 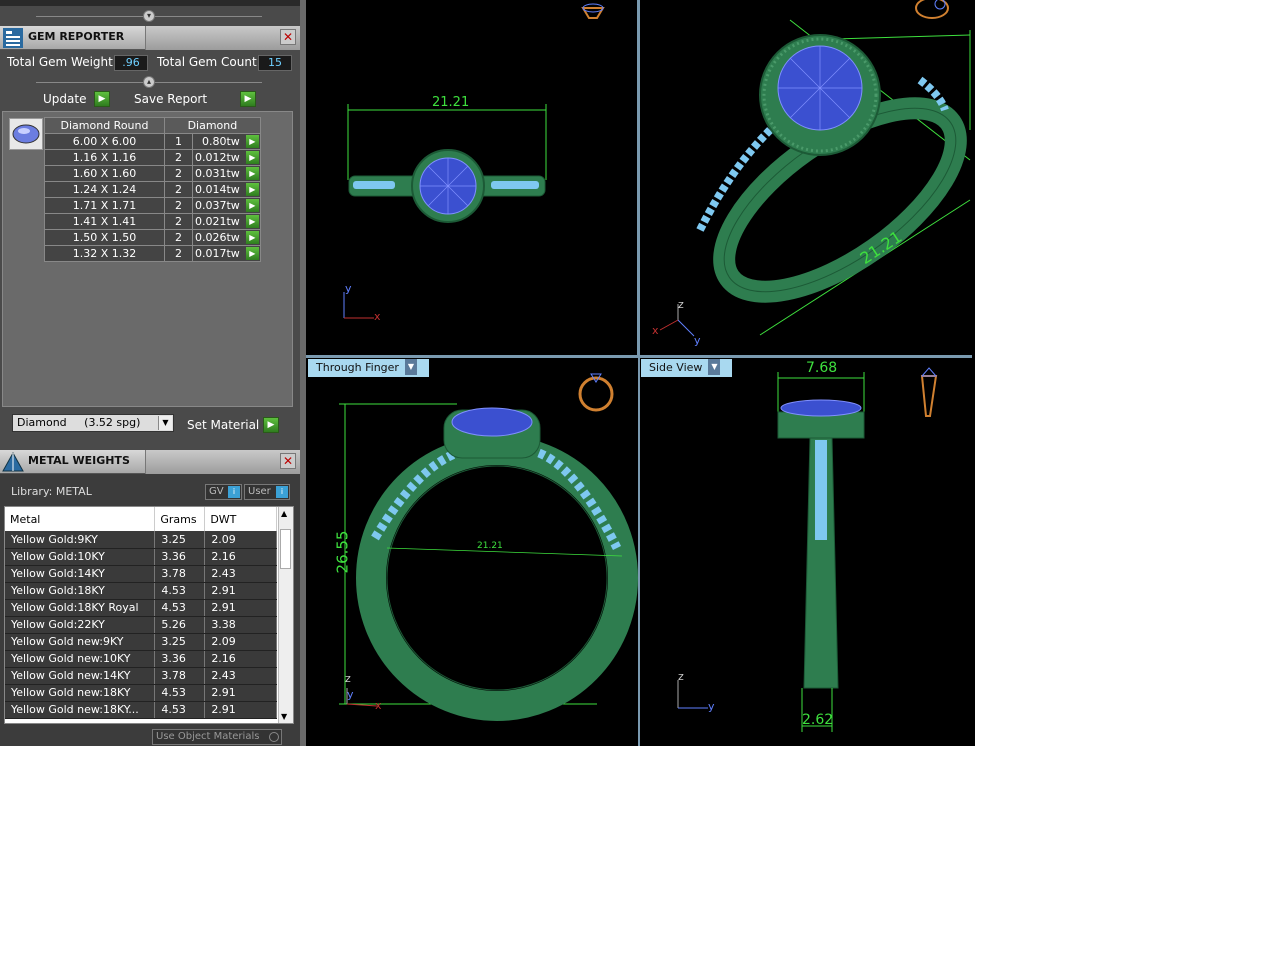 I want to click on metal-scrollbar: ▲ ▼, so click(x=285, y=615).